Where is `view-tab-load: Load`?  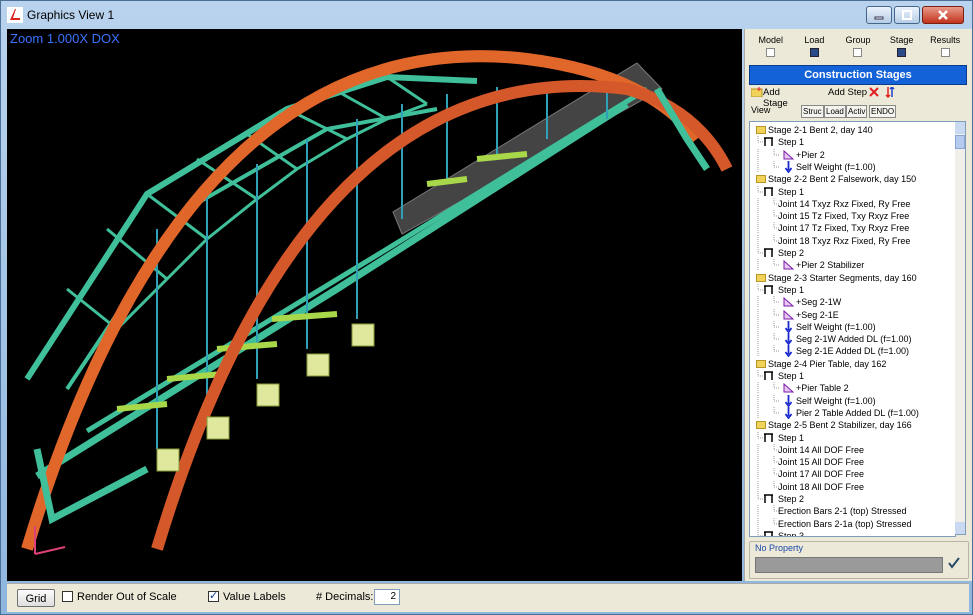 view-tab-load: Load is located at coordinates (835, 111).